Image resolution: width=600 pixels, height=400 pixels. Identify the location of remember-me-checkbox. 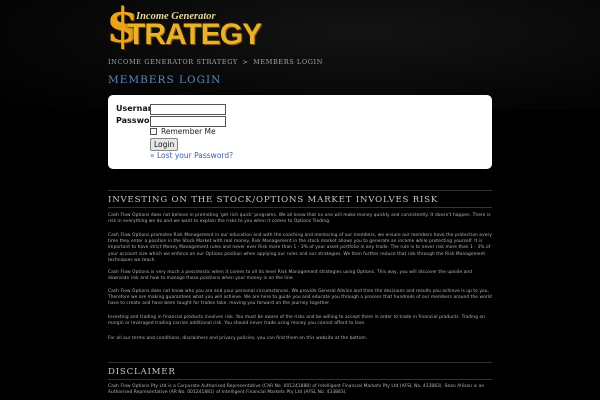
(153, 131).